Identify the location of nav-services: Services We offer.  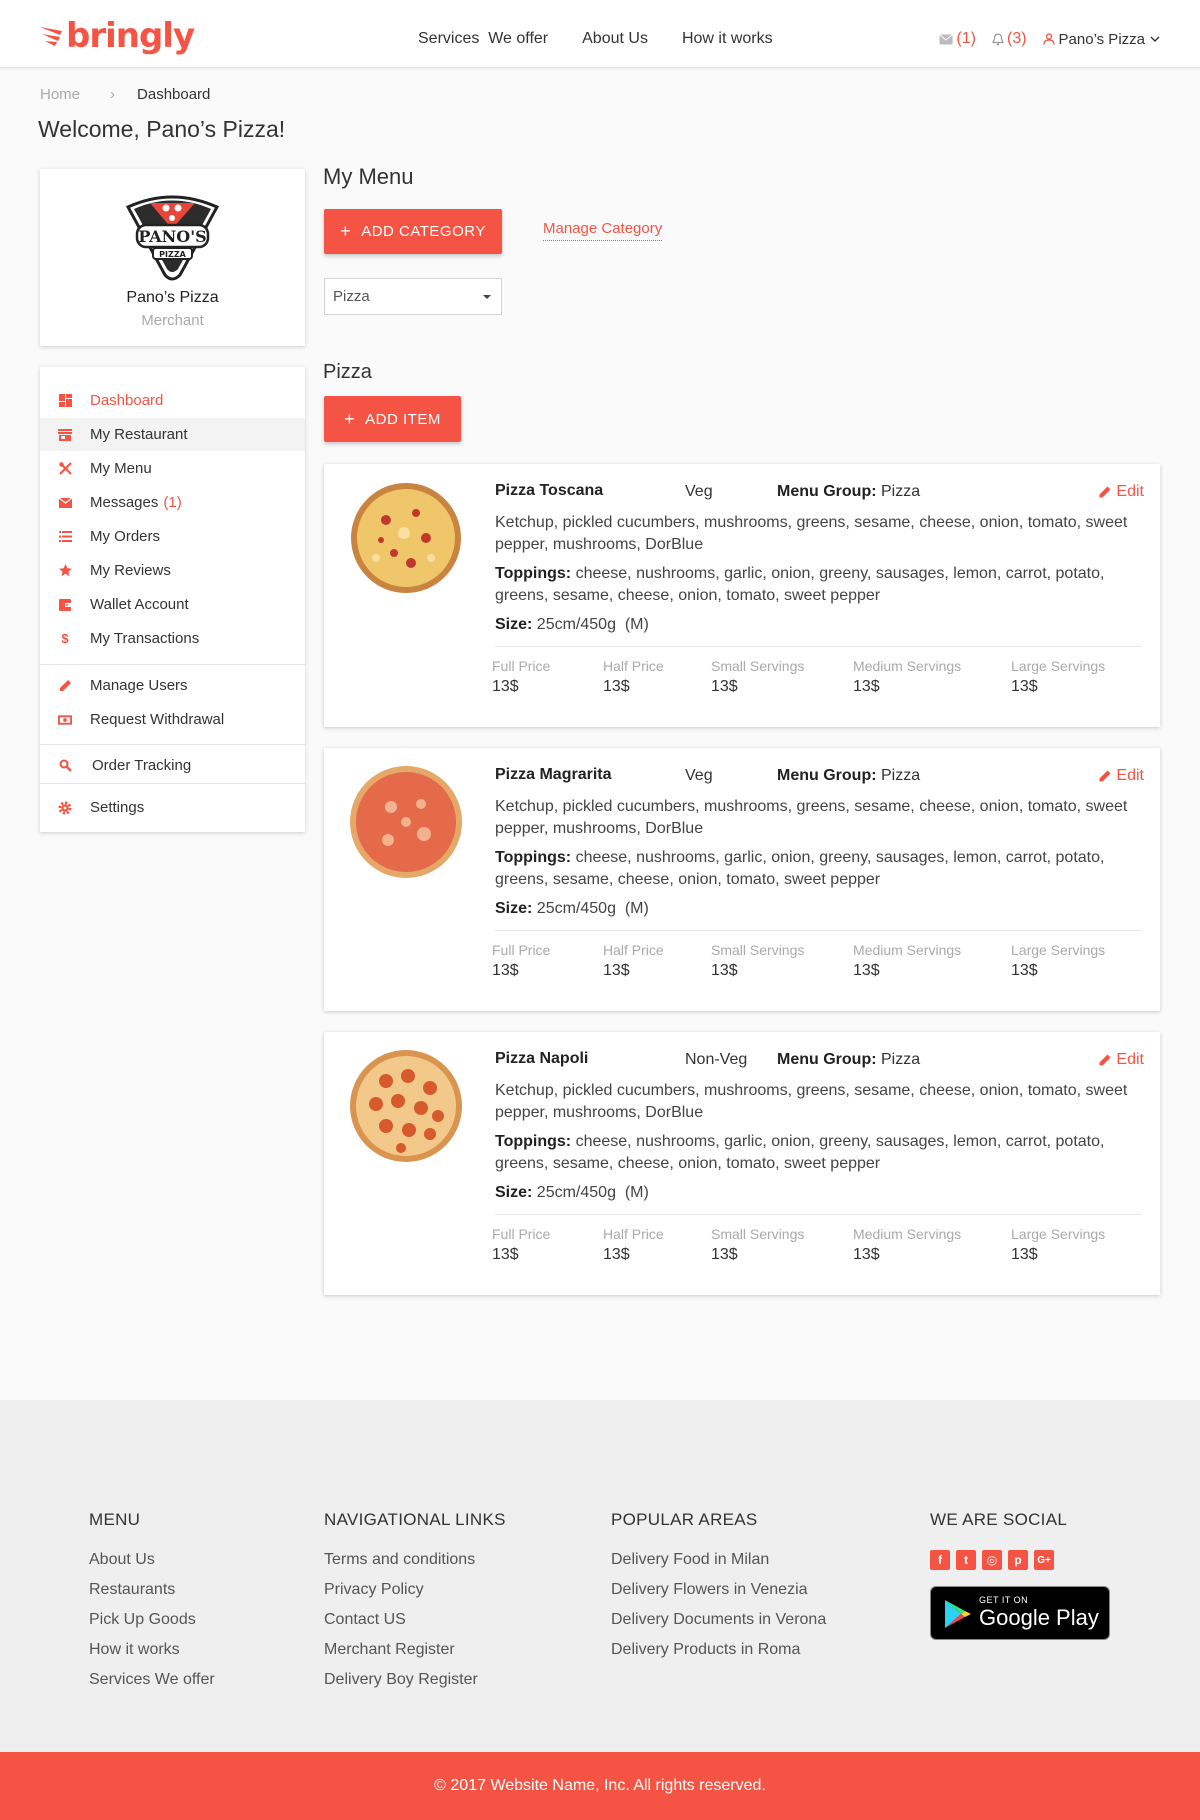
(483, 39).